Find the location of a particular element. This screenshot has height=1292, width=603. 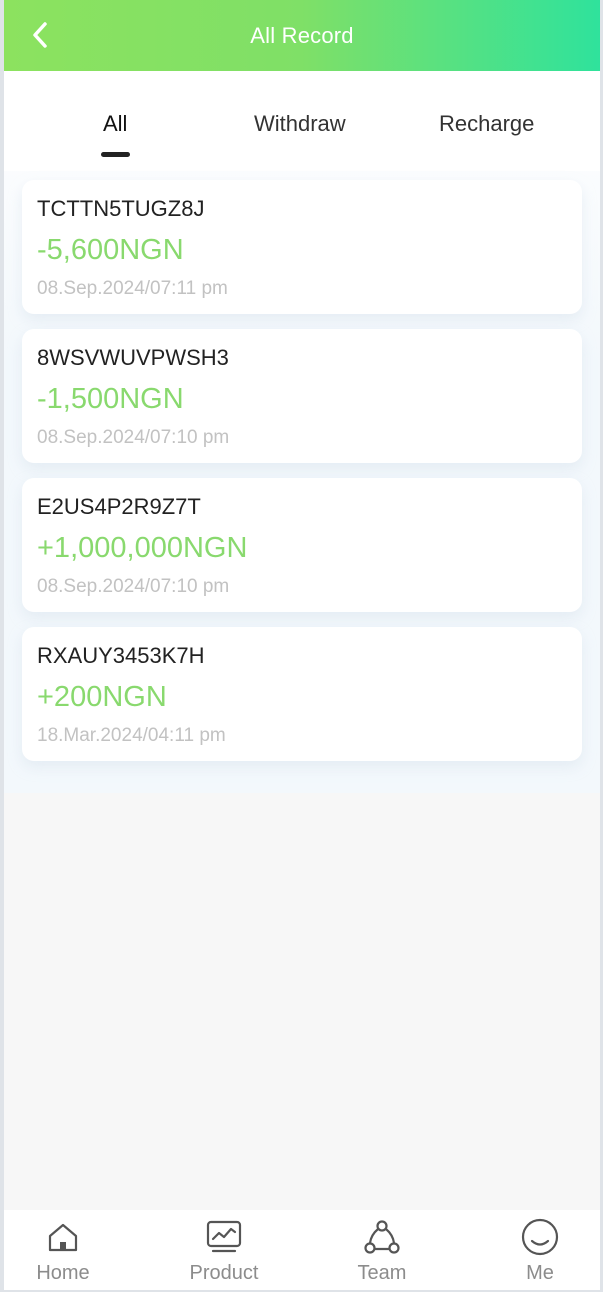

page-title: All Record is located at coordinates (302, 35).